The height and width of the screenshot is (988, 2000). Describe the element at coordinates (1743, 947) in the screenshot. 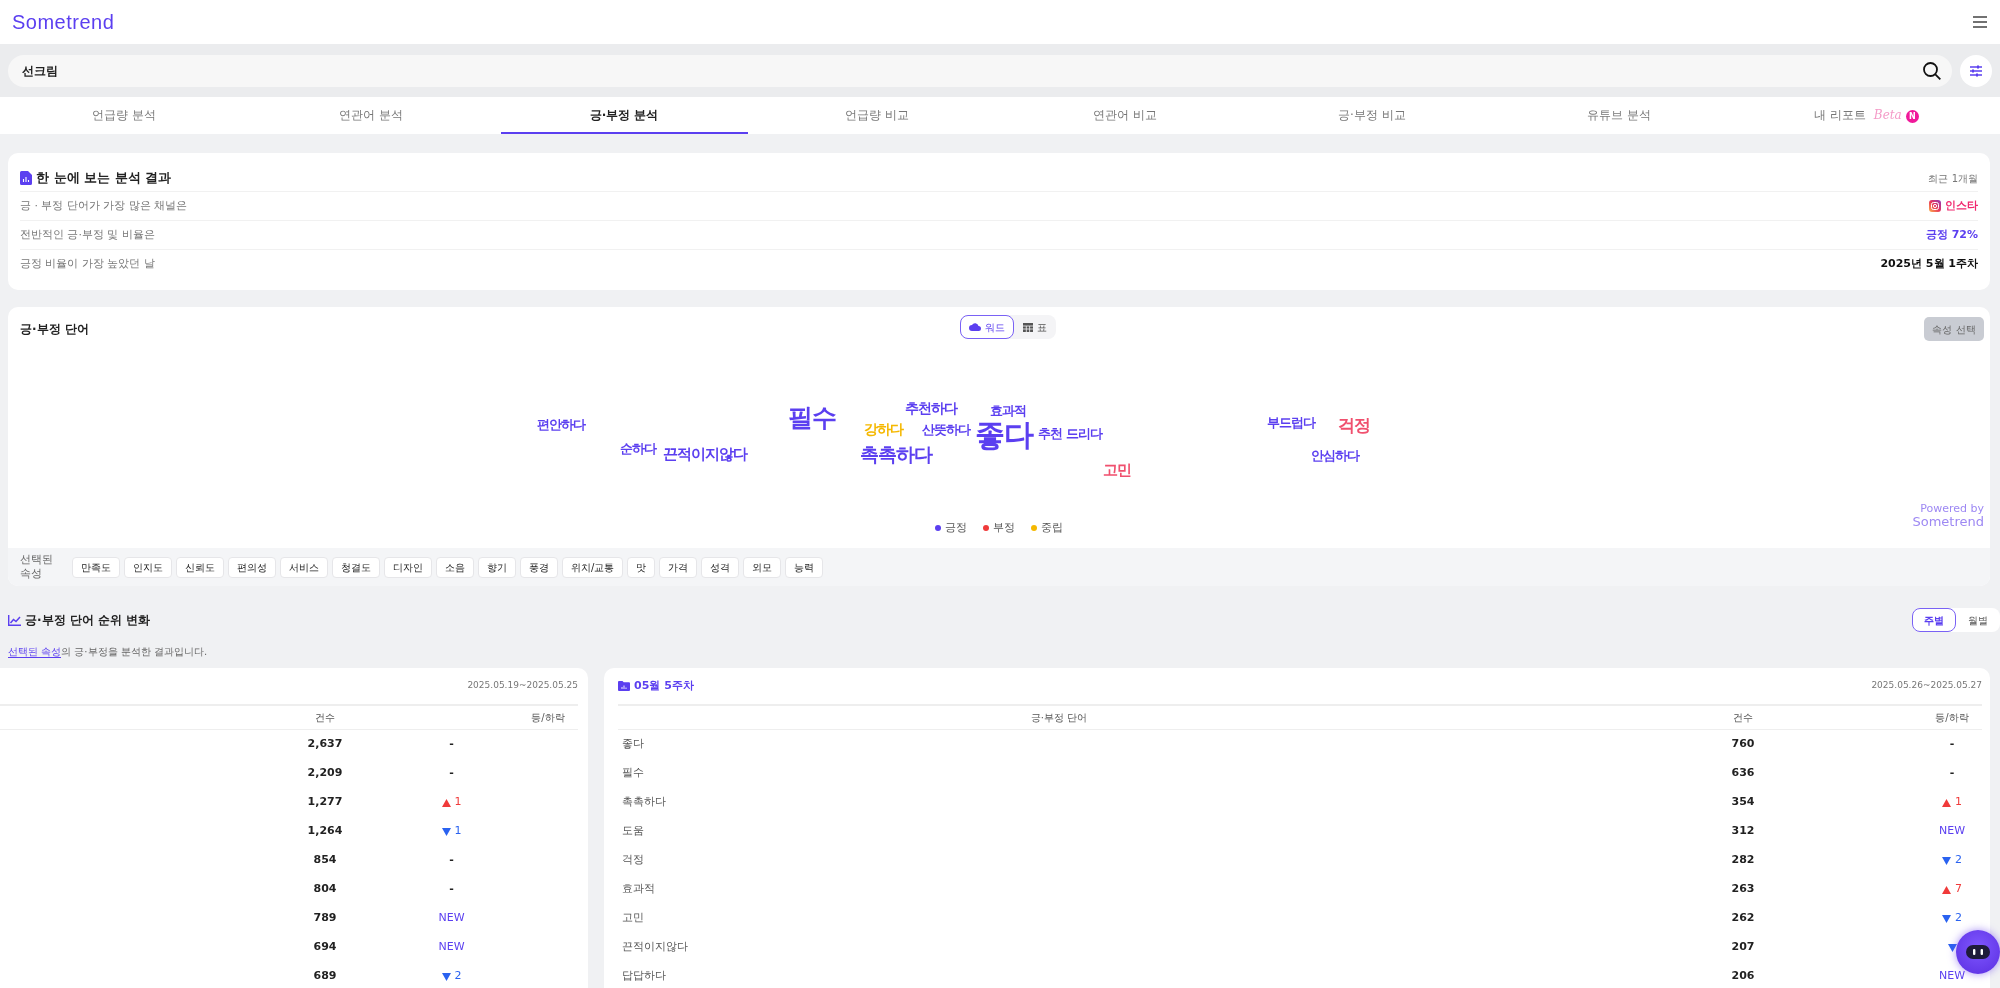

I see `table-cell: 207` at that location.